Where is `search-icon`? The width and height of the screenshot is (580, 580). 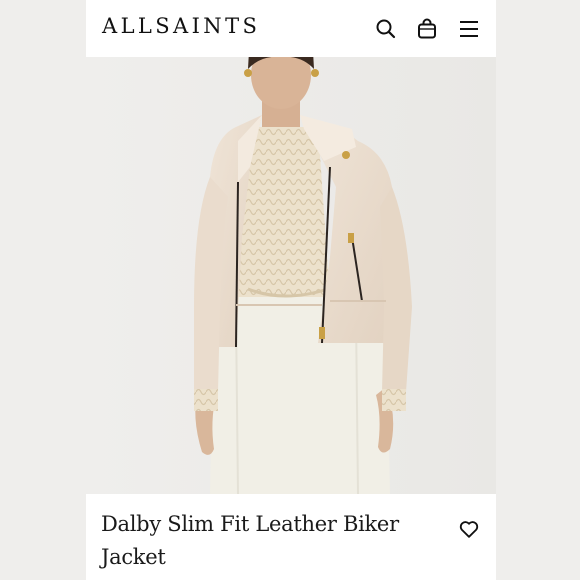 search-icon is located at coordinates (386, 29).